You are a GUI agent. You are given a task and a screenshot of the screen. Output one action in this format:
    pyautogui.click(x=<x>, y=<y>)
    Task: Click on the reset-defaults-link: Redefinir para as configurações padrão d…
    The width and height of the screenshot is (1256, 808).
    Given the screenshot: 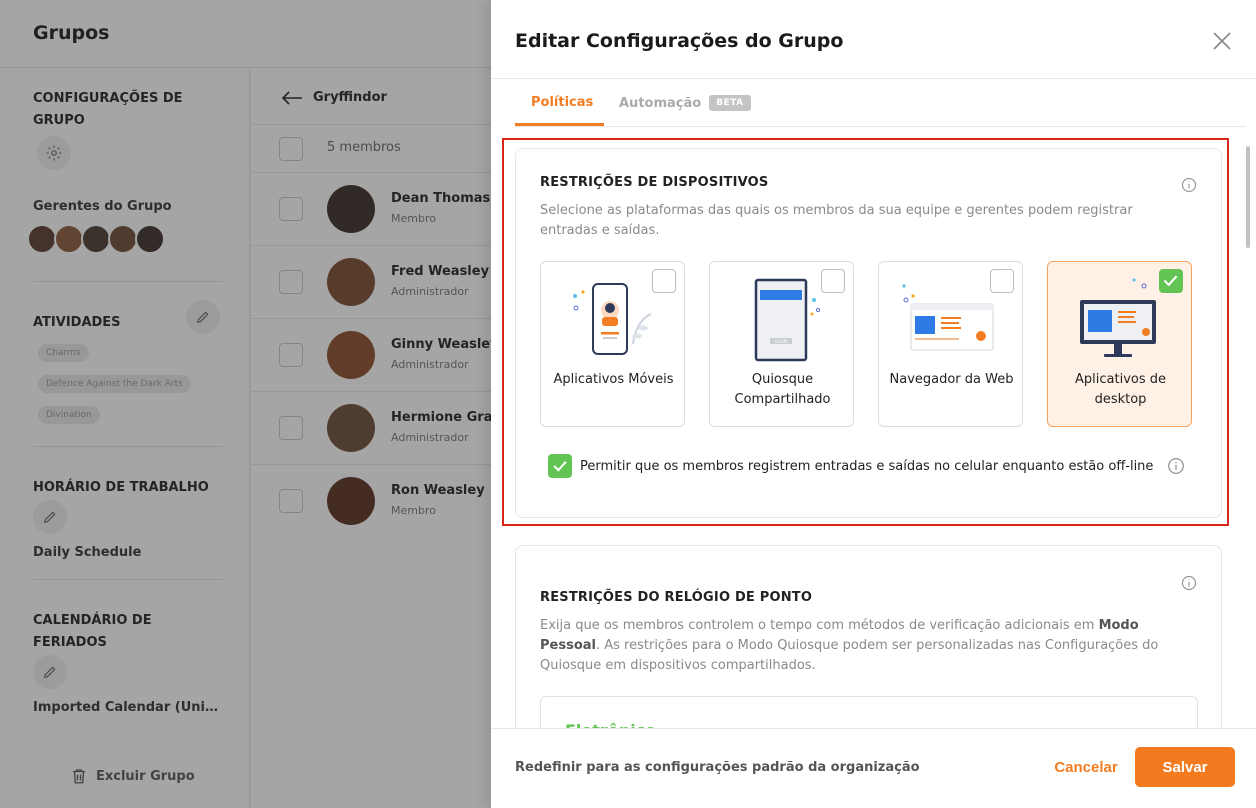 What is the action you would take?
    pyautogui.click(x=717, y=767)
    